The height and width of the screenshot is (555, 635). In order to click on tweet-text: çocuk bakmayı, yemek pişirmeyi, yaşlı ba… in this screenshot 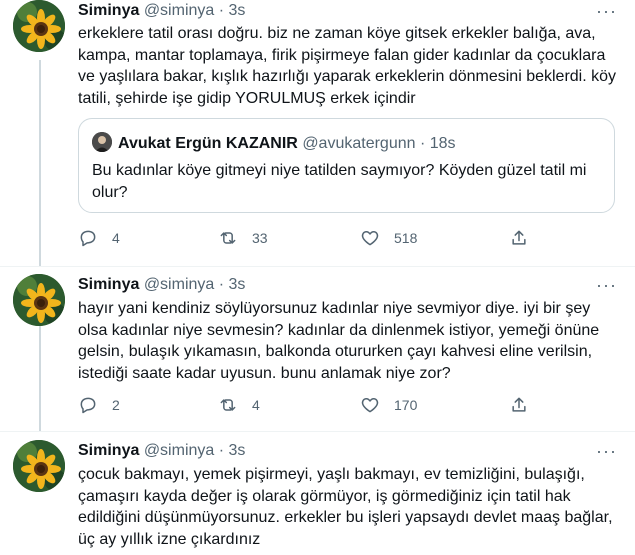, I will do `click(345, 507)`.